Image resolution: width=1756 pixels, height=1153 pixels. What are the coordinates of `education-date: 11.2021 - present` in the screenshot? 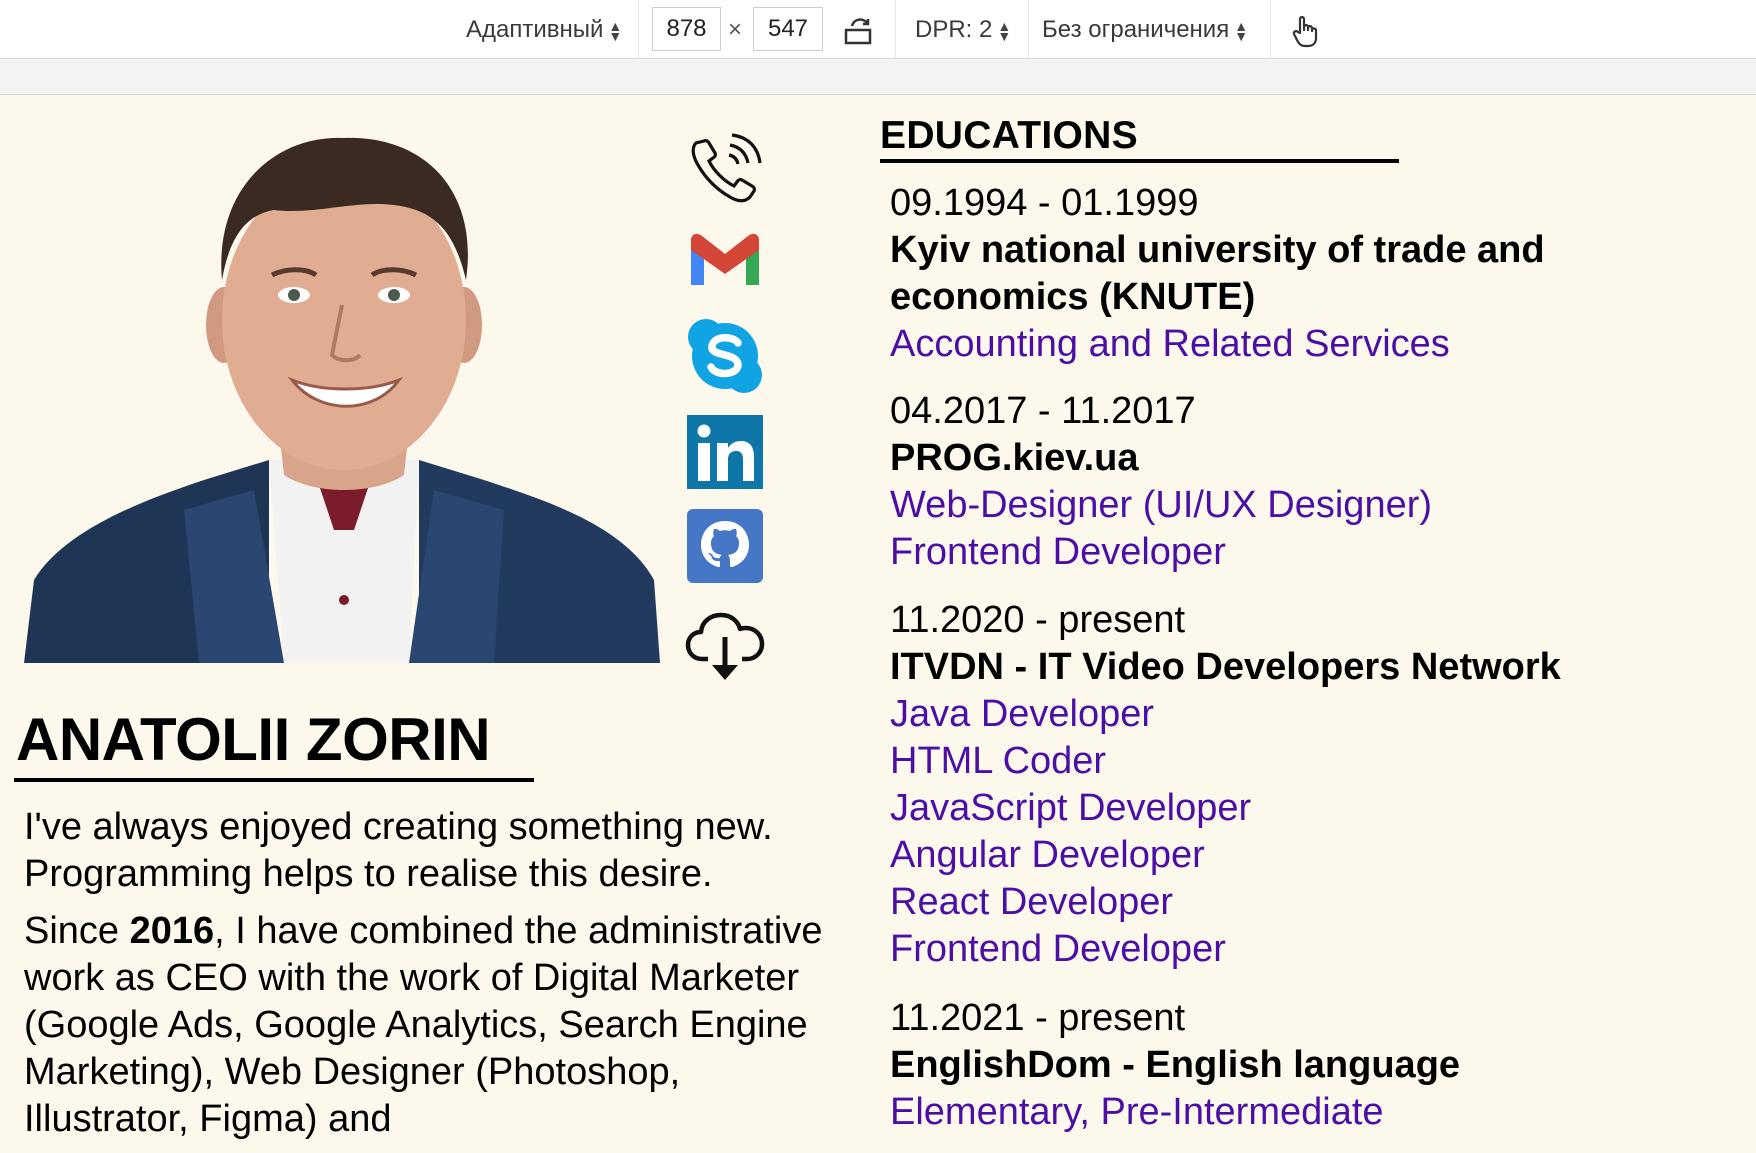 It's located at (1038, 1018).